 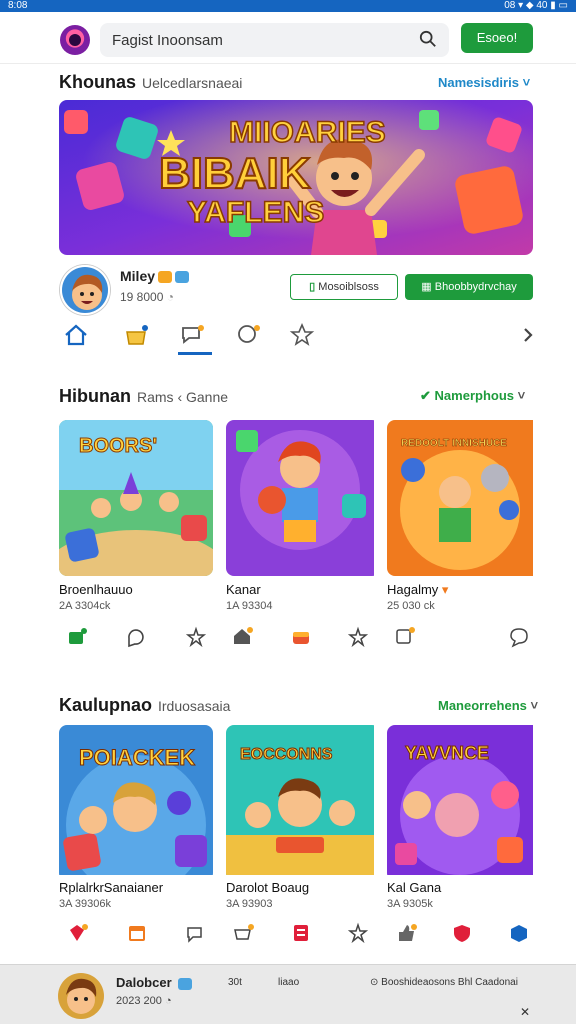 What do you see at coordinates (482, 705) in the screenshot?
I see `section3-link-text: Maneorrehens` at bounding box center [482, 705].